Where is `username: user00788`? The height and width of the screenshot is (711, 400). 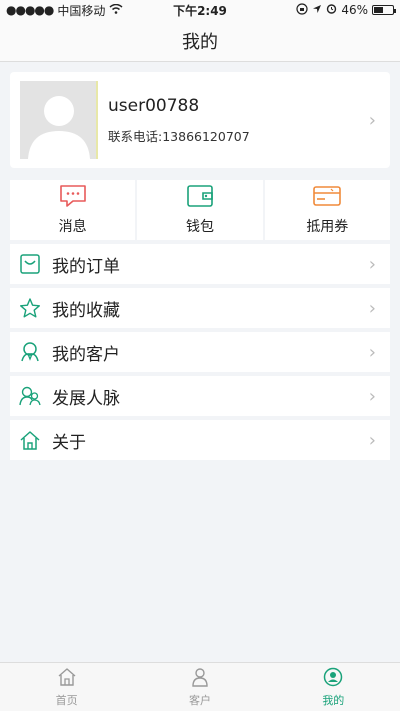 username: user00788 is located at coordinates (154, 105).